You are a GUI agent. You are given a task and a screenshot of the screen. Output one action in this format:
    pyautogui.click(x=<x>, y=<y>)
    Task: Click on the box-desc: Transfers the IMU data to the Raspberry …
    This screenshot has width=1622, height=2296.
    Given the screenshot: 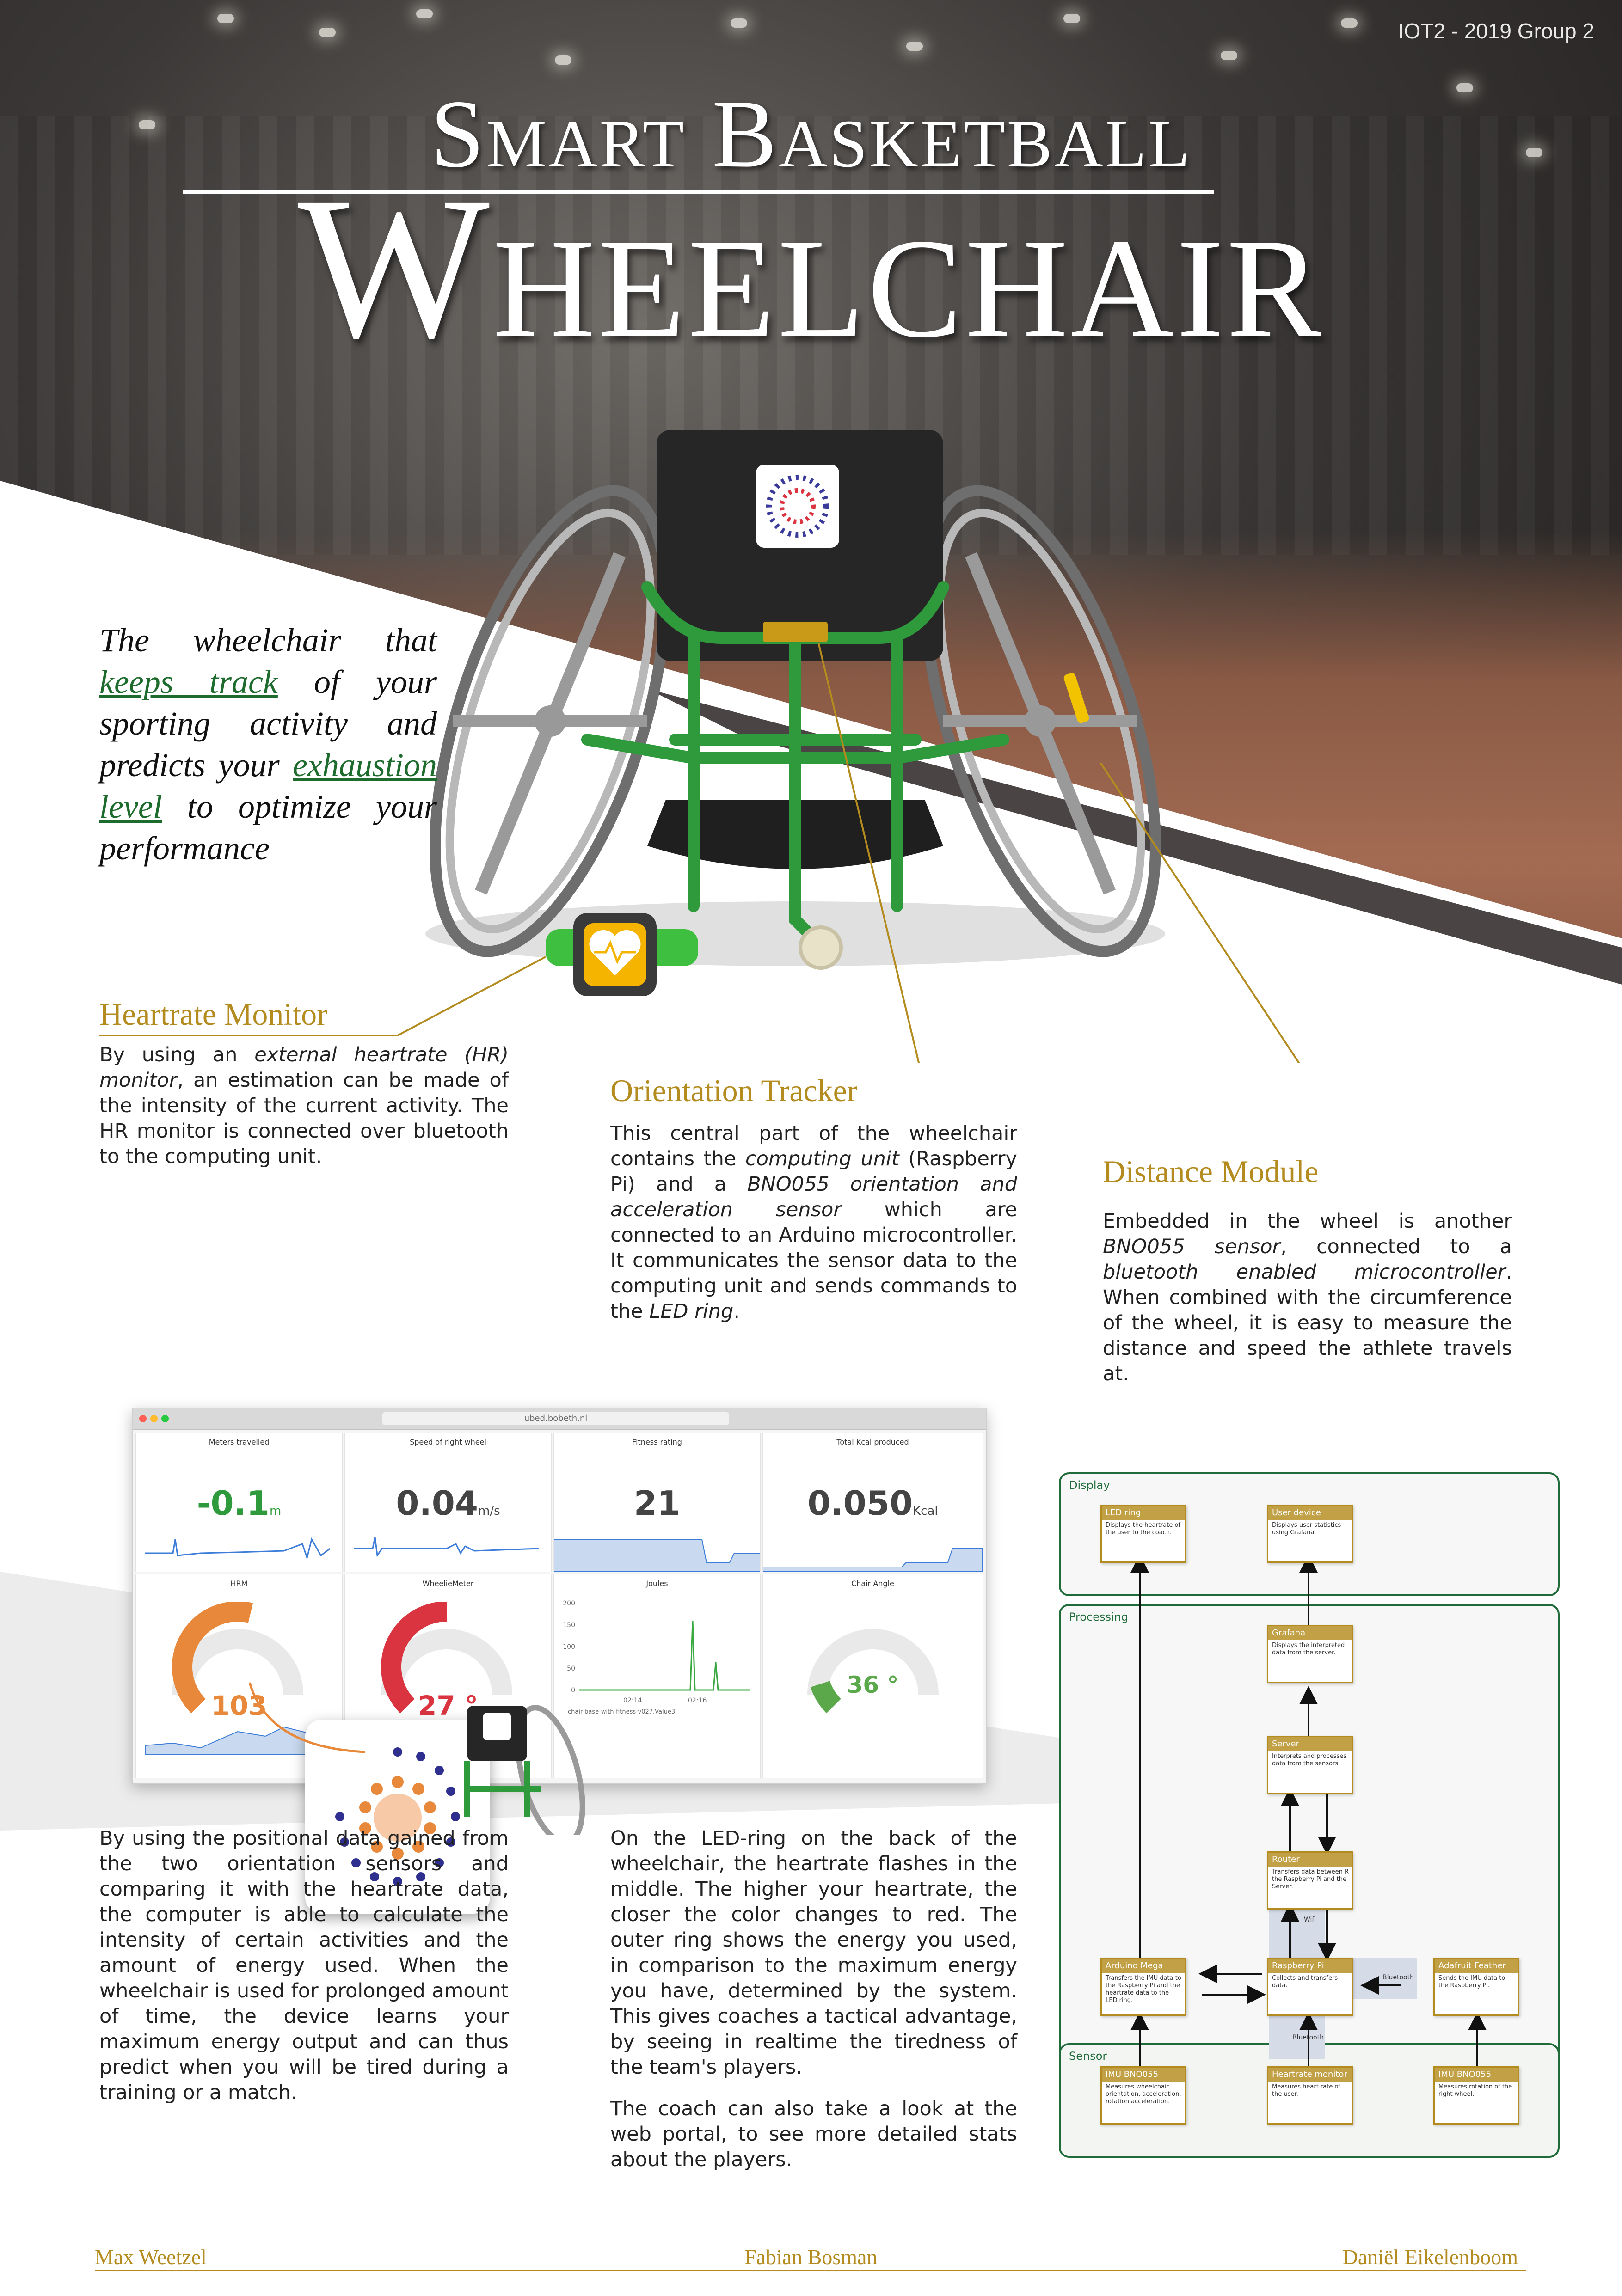 What is the action you would take?
    pyautogui.click(x=1143, y=1989)
    